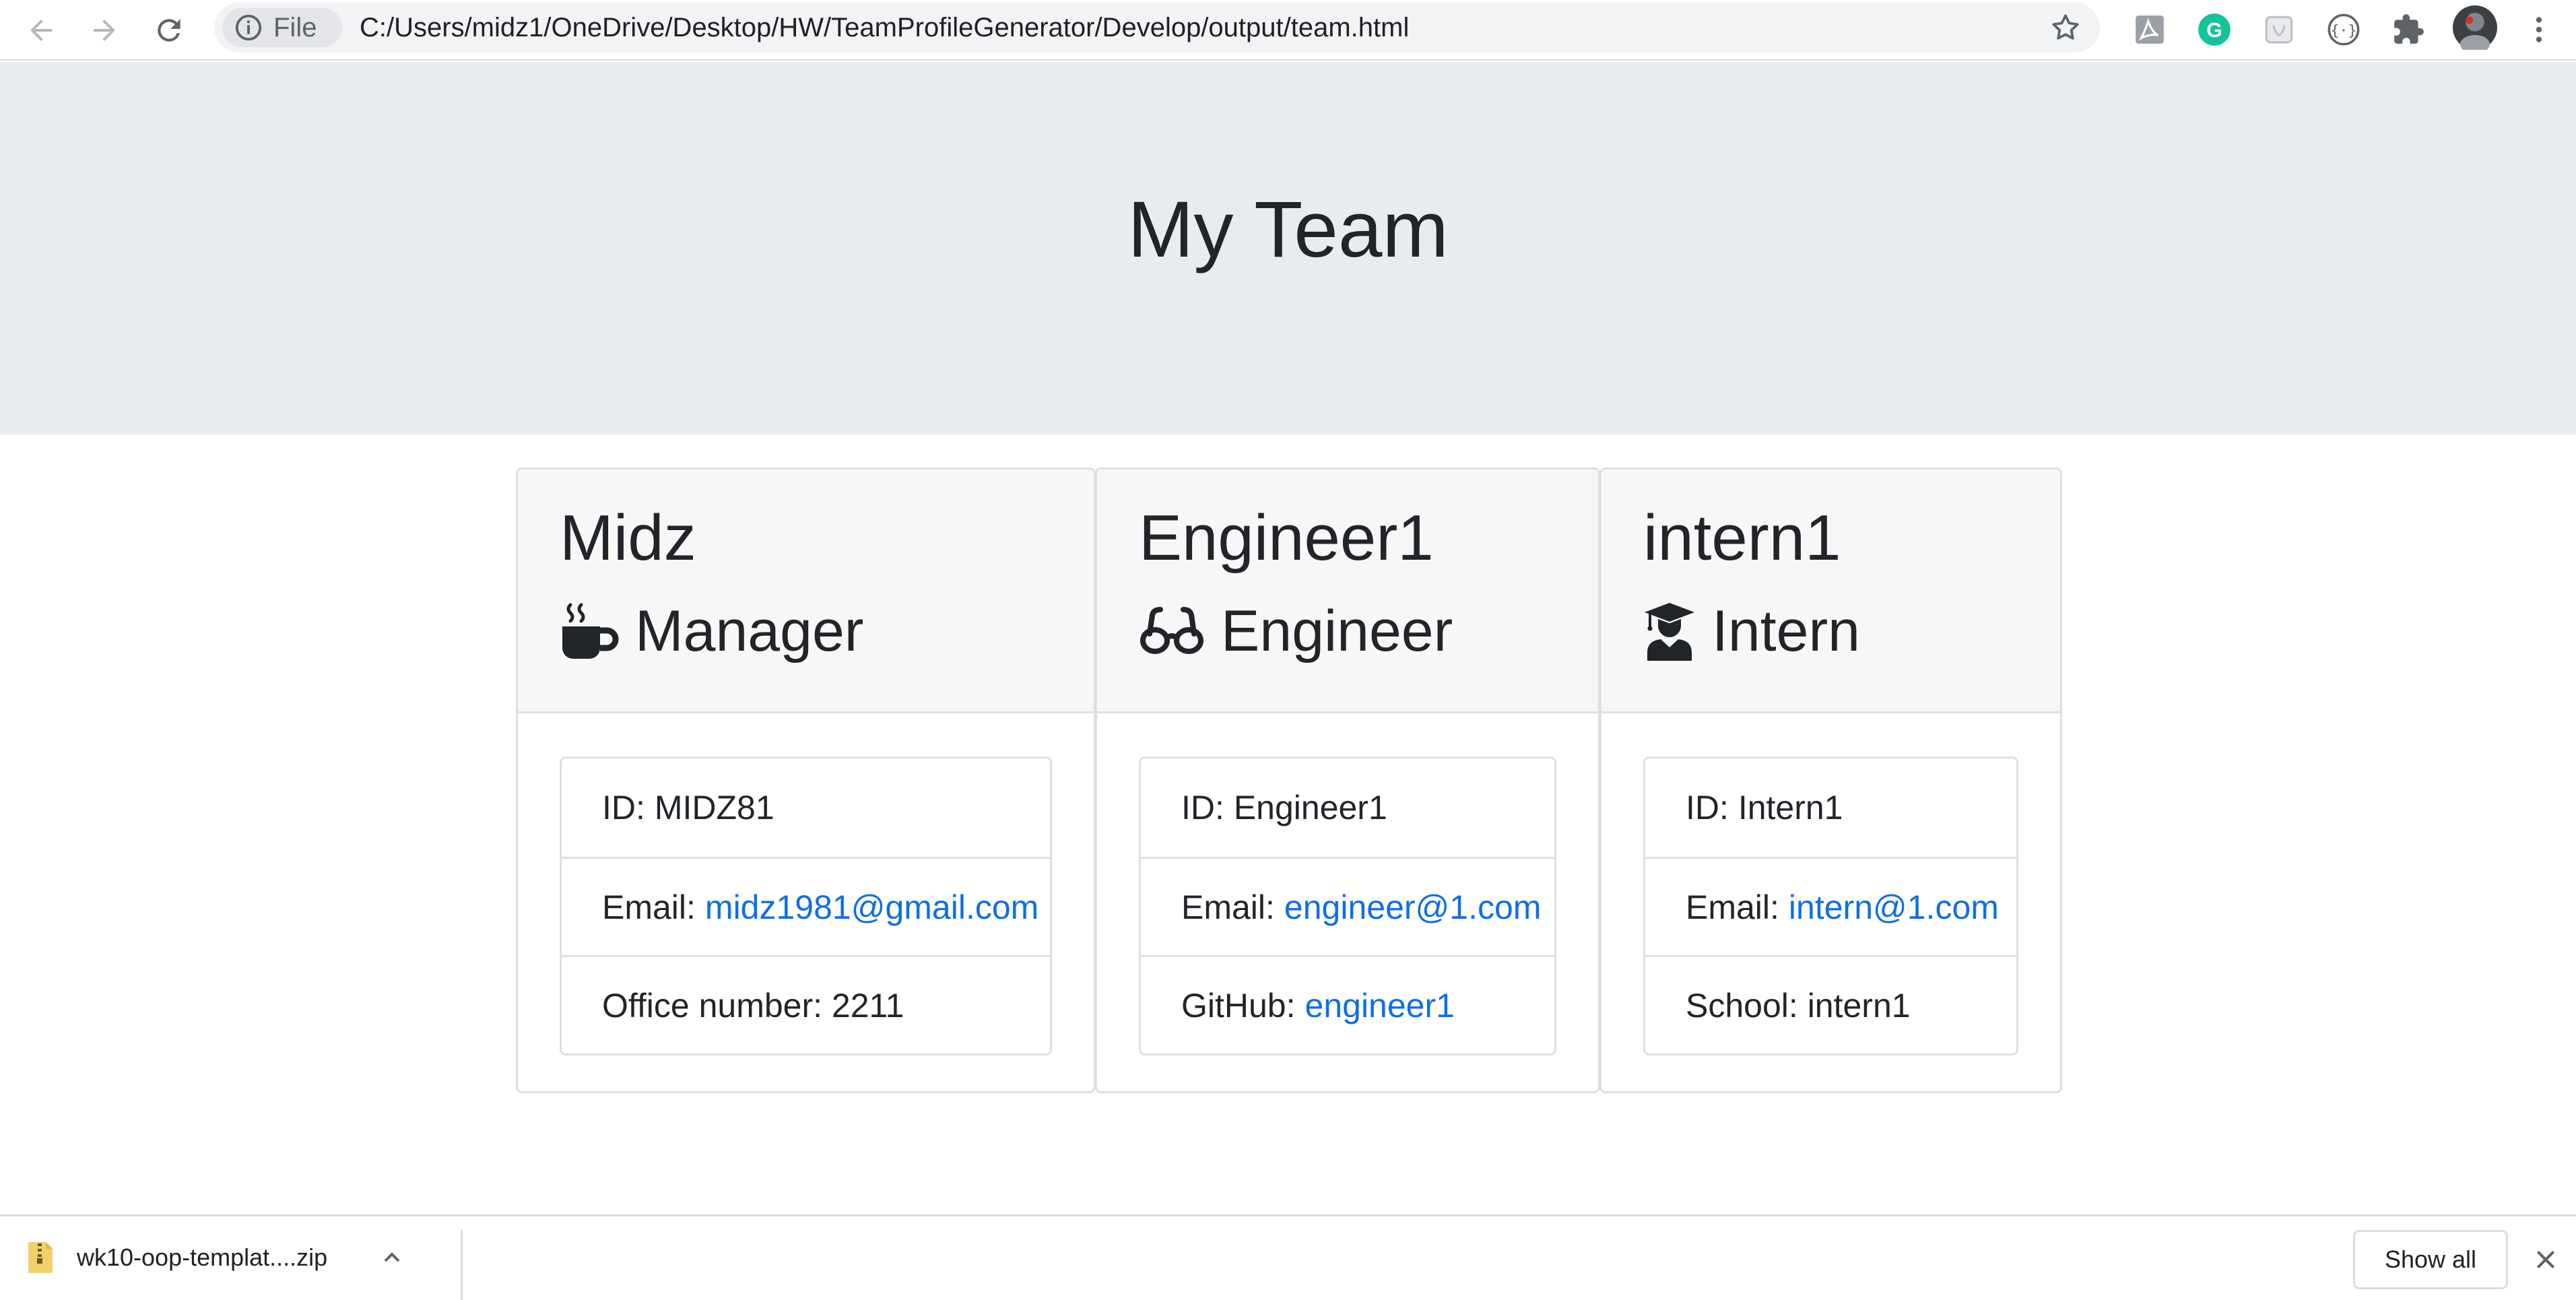 The image size is (2576, 1300). What do you see at coordinates (2430, 1259) in the screenshot?
I see `show-all-button: Show all` at bounding box center [2430, 1259].